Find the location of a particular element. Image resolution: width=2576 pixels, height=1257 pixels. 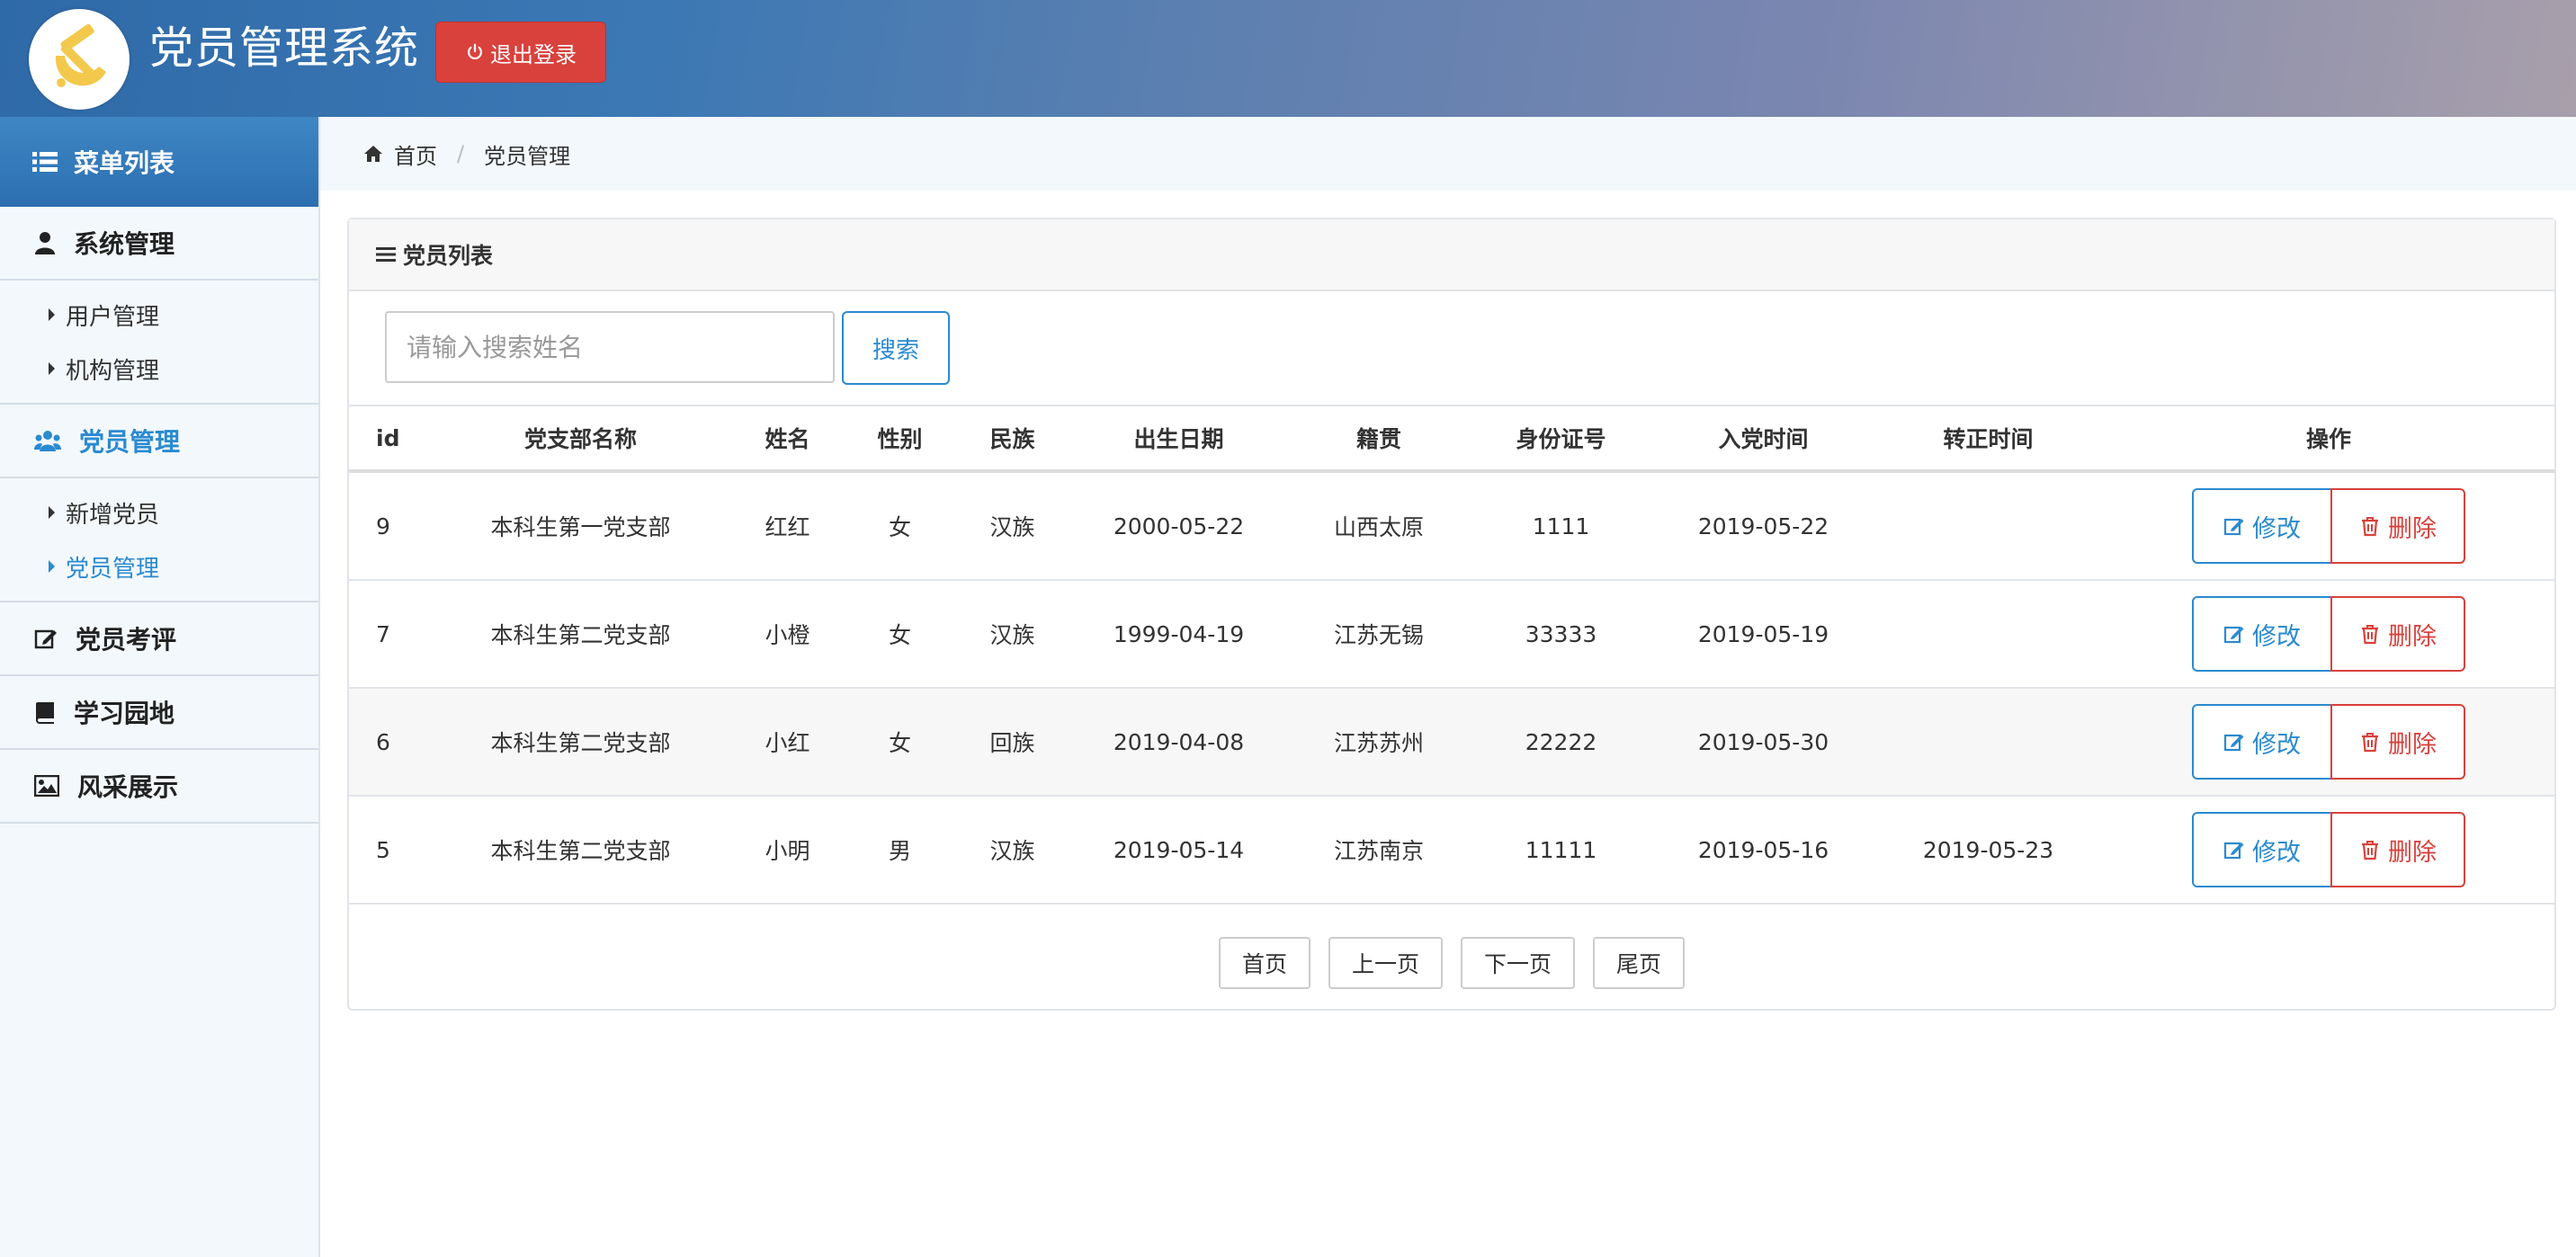

pagination: 首页 上一页 下一页 尾页 is located at coordinates (1451, 963).